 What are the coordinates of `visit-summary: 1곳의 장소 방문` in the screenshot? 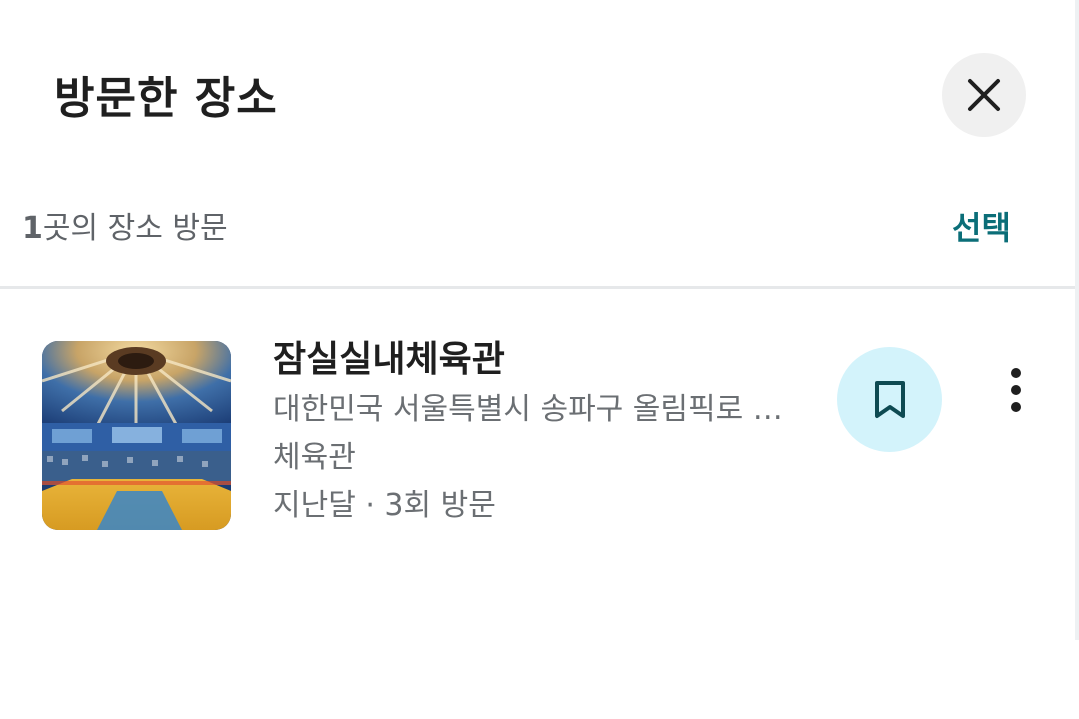 It's located at (125, 225).